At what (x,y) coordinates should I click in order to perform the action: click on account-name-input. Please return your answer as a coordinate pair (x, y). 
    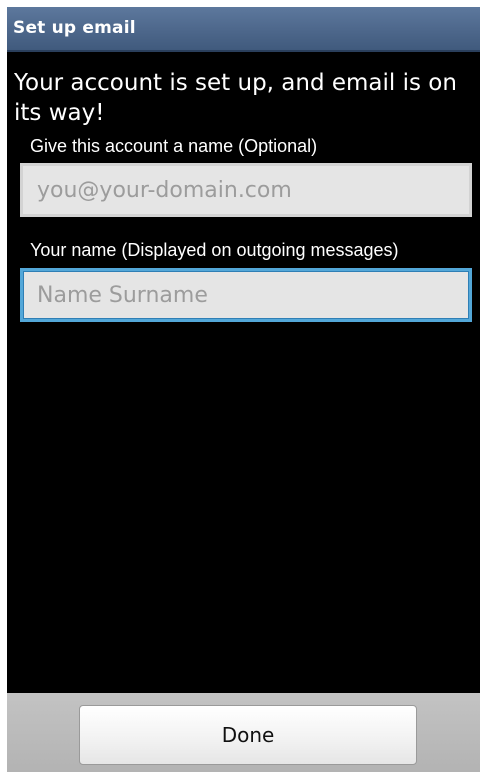
    Looking at the image, I should click on (246, 190).